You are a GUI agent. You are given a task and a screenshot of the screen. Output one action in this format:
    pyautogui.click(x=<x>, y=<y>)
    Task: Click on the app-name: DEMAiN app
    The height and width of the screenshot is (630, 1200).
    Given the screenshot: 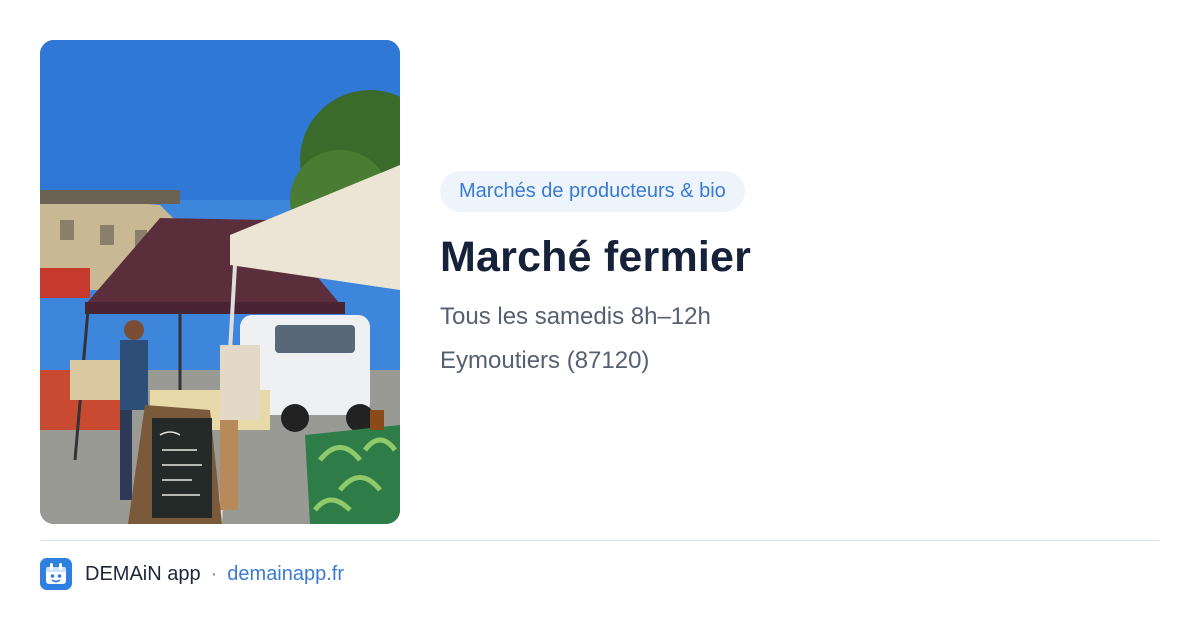 What is the action you would take?
    pyautogui.click(x=143, y=573)
    